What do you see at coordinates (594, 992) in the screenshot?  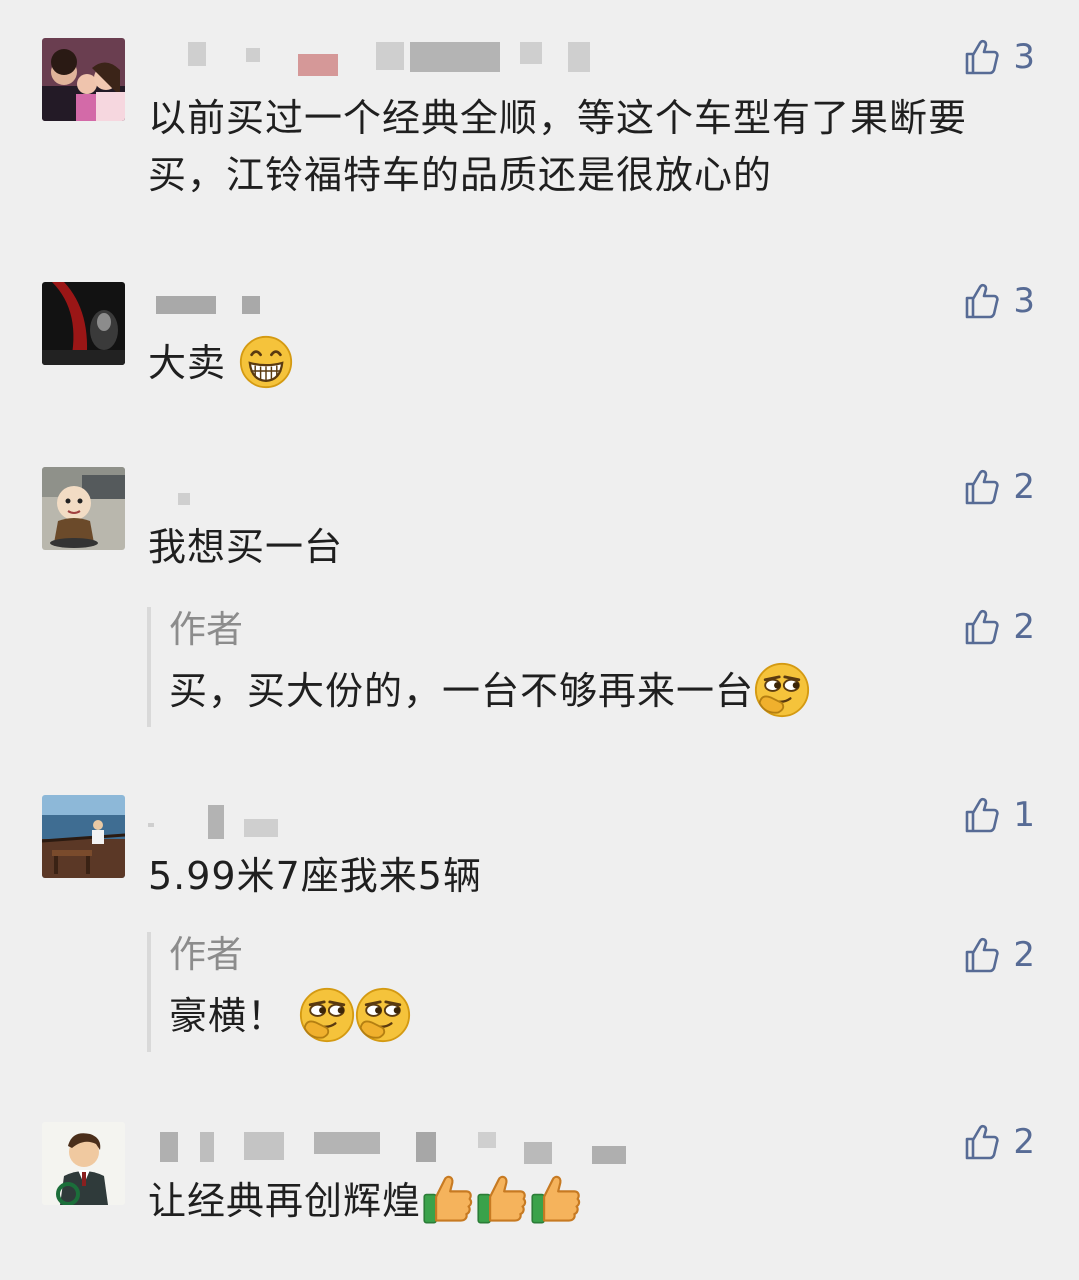 I see `author-reply: 作者 豪横！` at bounding box center [594, 992].